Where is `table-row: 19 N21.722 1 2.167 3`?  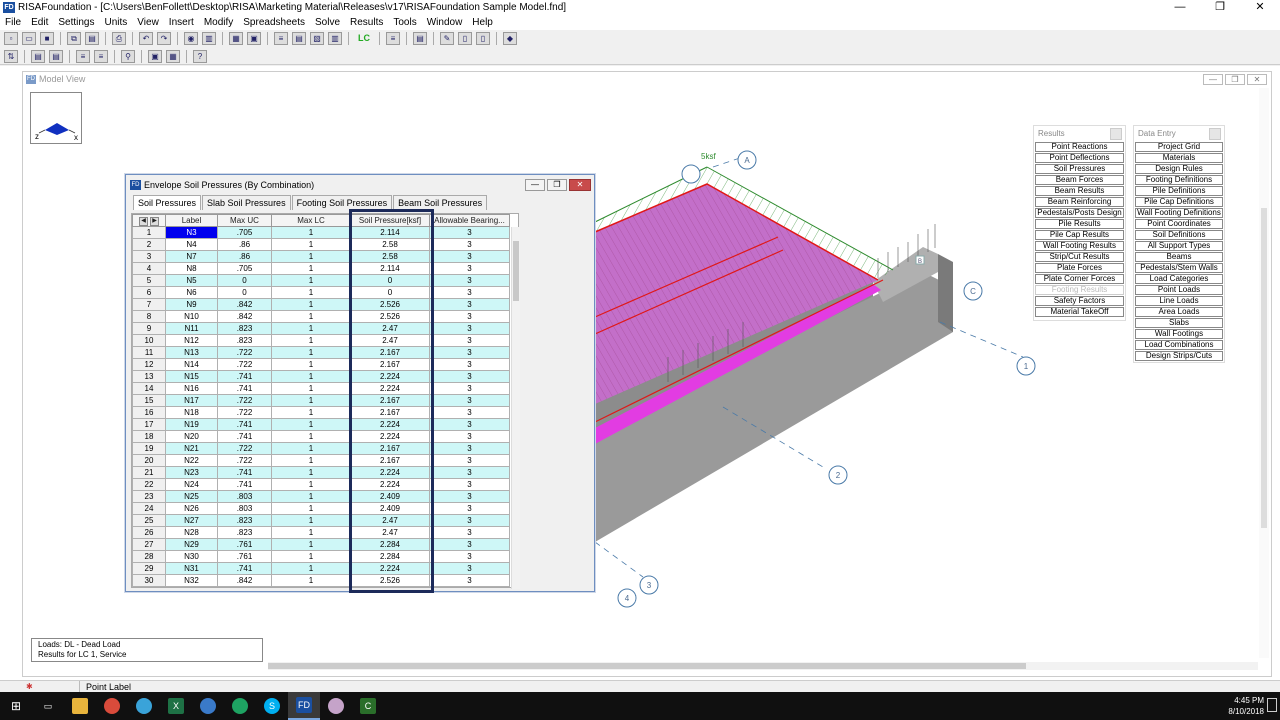
table-row: 19 N21.722 1 2.167 3 is located at coordinates (321, 448).